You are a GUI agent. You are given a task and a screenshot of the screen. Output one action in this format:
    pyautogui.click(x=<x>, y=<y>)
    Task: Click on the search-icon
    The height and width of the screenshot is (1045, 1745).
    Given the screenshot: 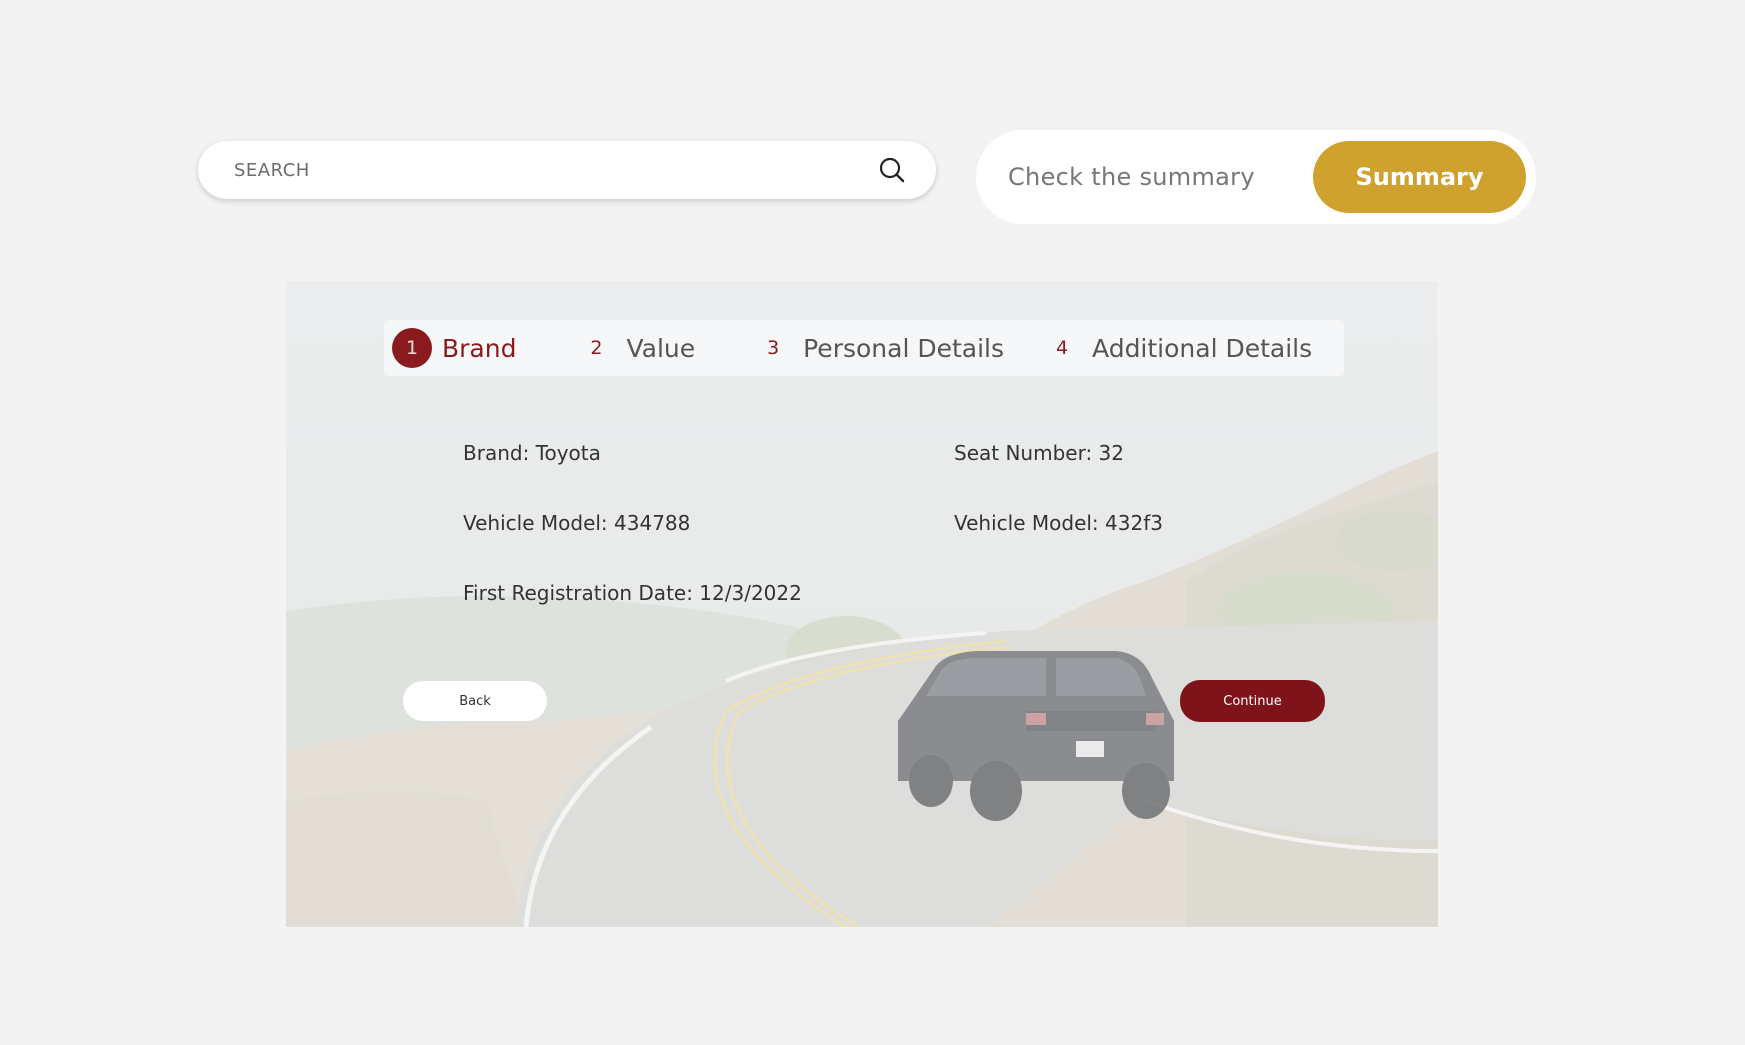 What is the action you would take?
    pyautogui.click(x=892, y=170)
    